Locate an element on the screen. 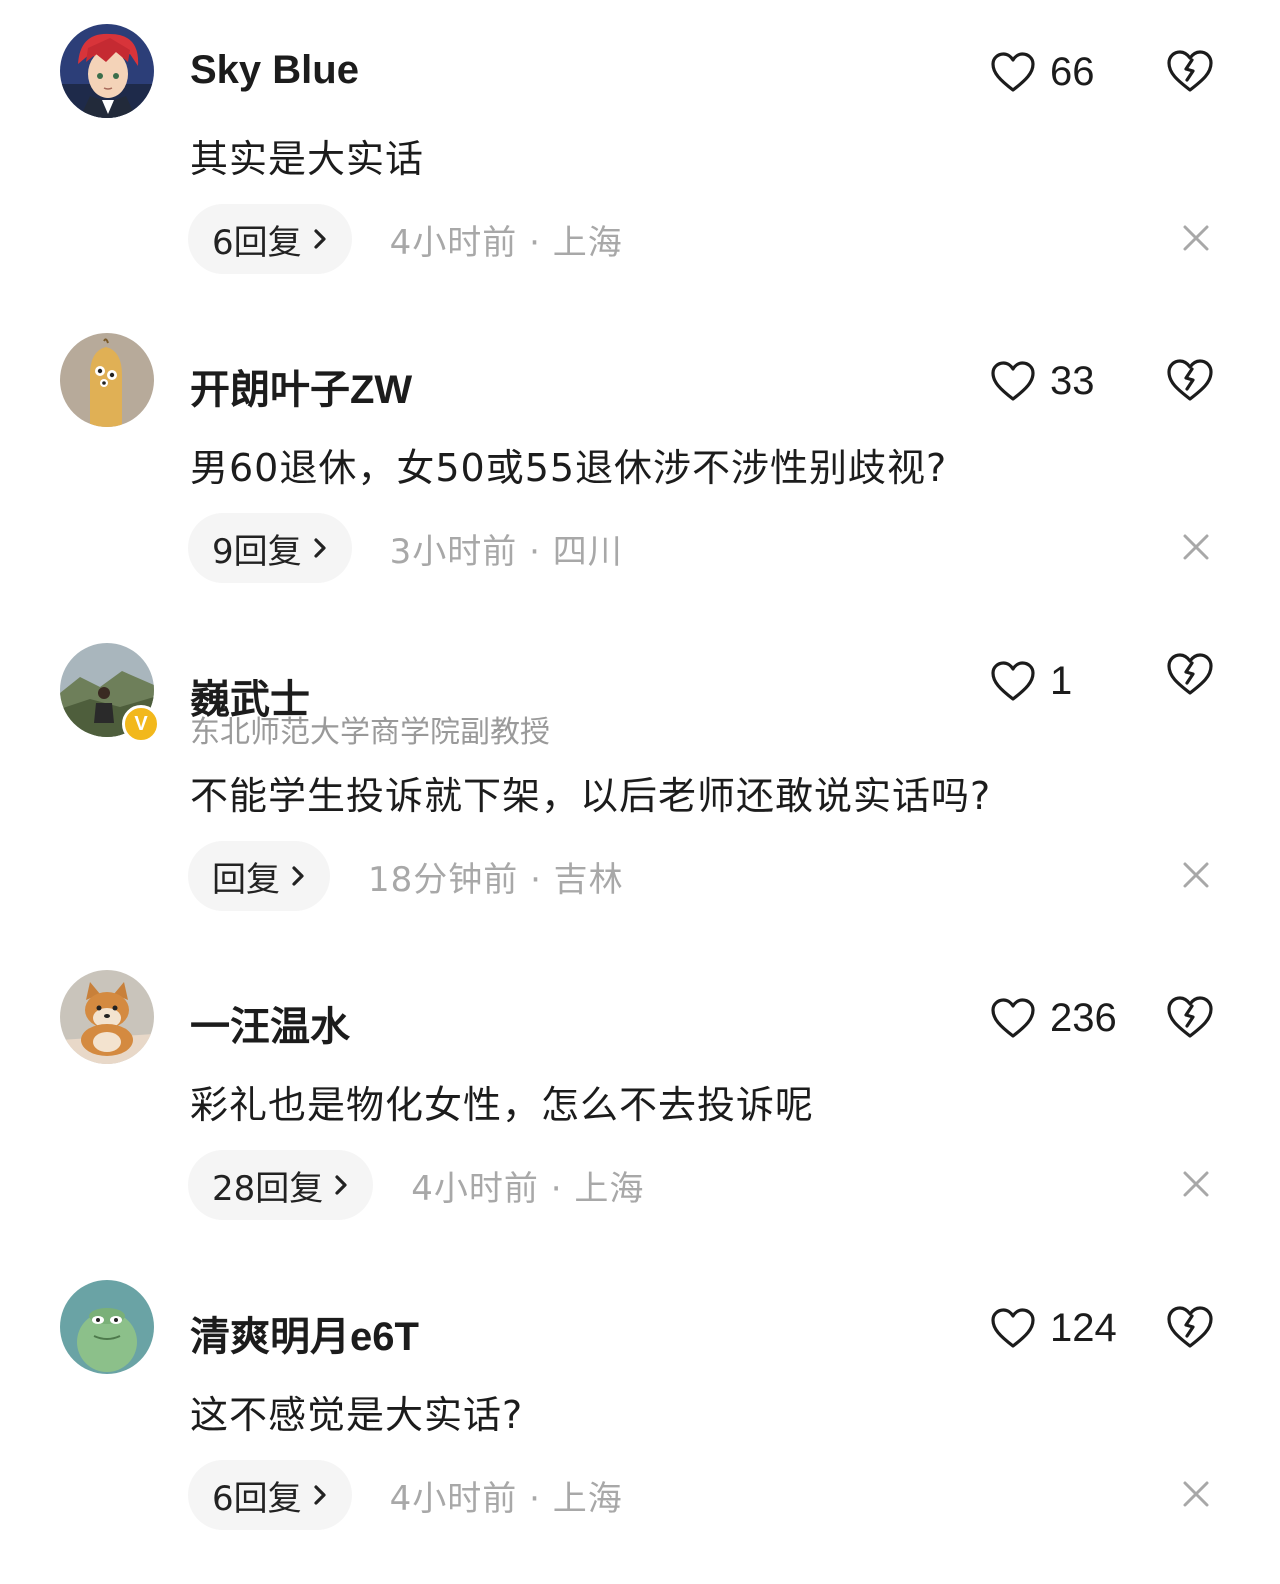 This screenshot has width=1280, height=1584. username: Sky Blue is located at coordinates (274, 70).